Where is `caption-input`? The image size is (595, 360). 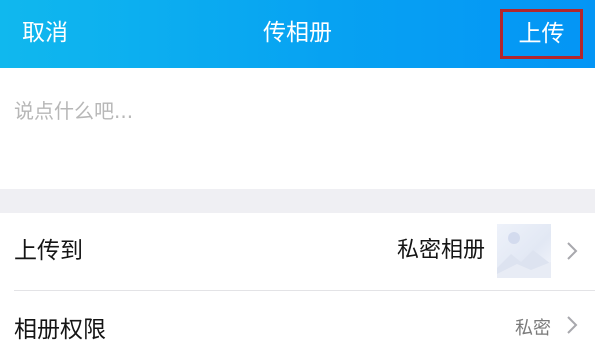
caption-input is located at coordinates (294, 111).